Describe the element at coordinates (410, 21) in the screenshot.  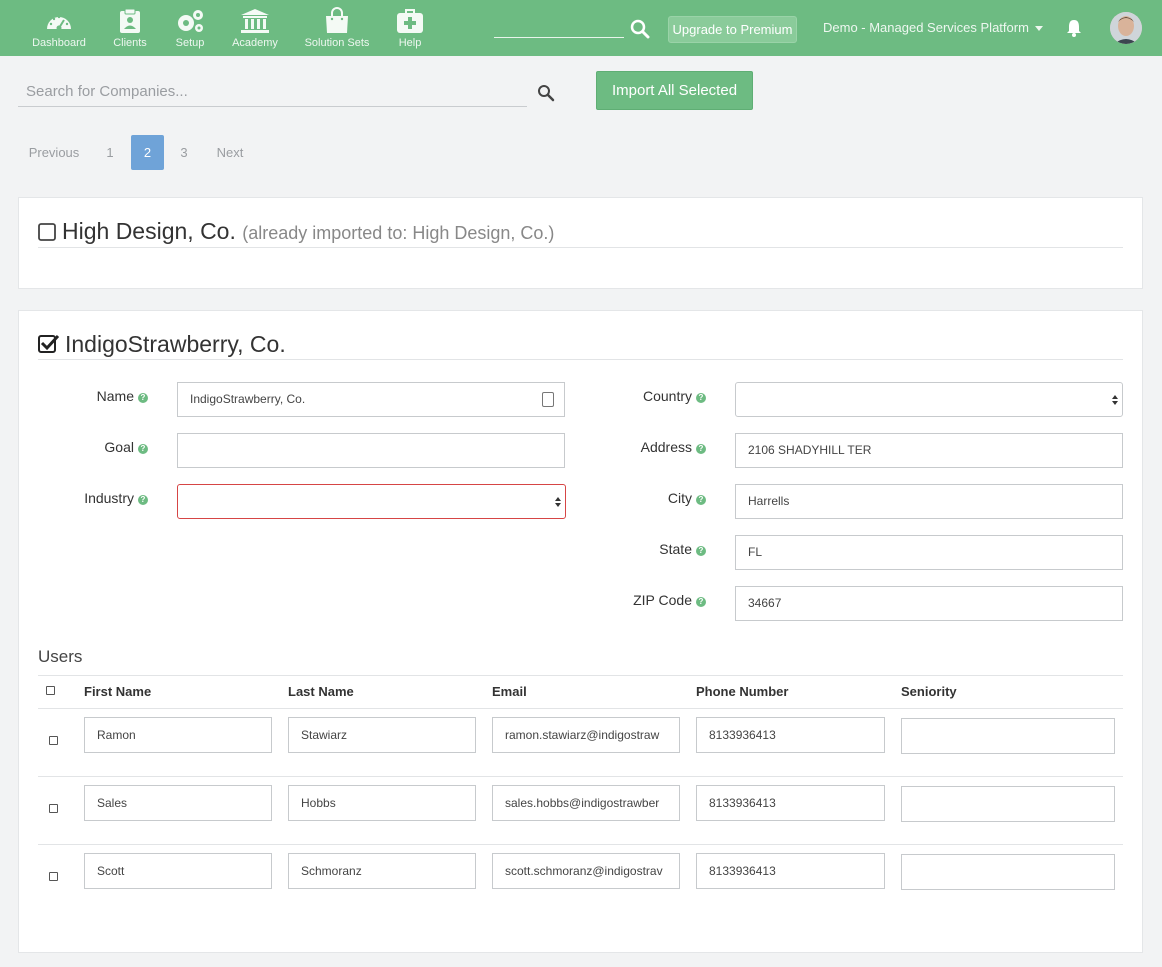
I see `medkit-icon` at that location.